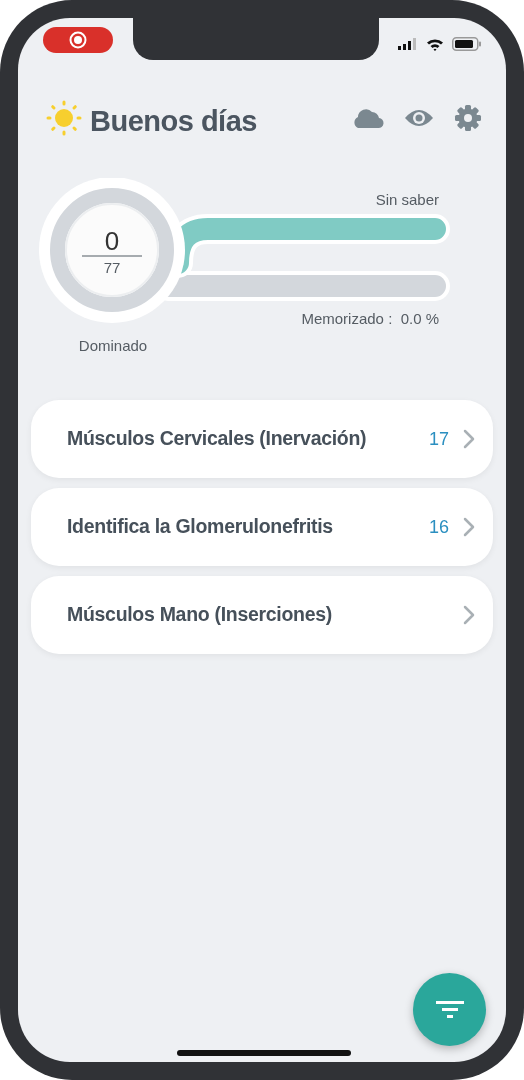 Image resolution: width=524 pixels, height=1080 pixels. I want to click on fraction-line, so click(112, 256).